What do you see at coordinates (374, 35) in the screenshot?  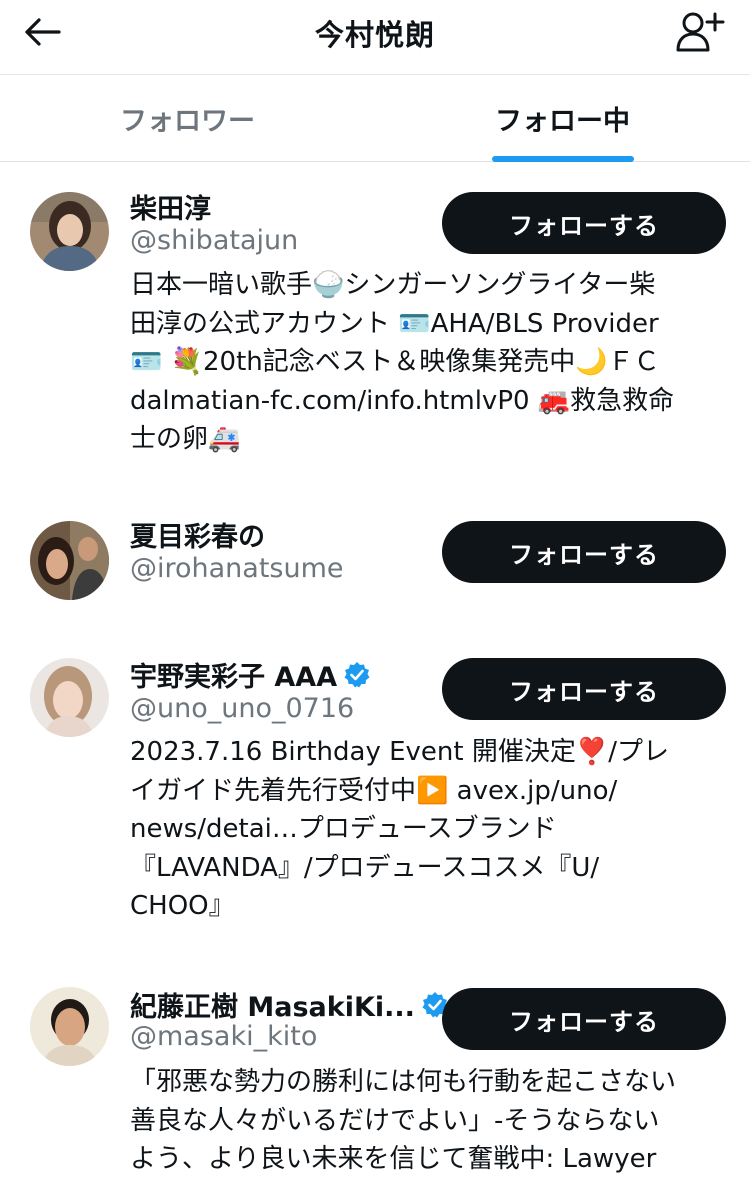 I see `page-title: 今村悦朗` at bounding box center [374, 35].